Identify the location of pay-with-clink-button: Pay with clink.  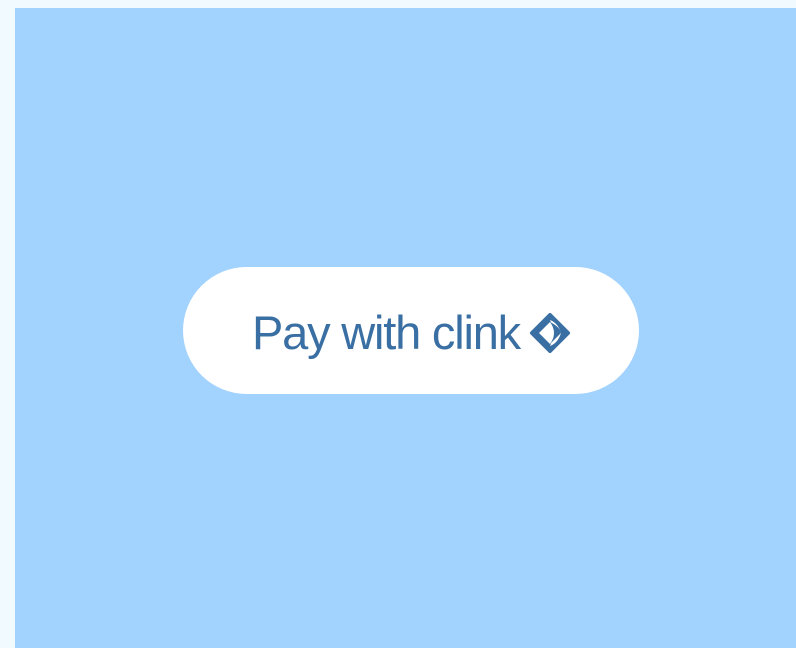
(411, 330).